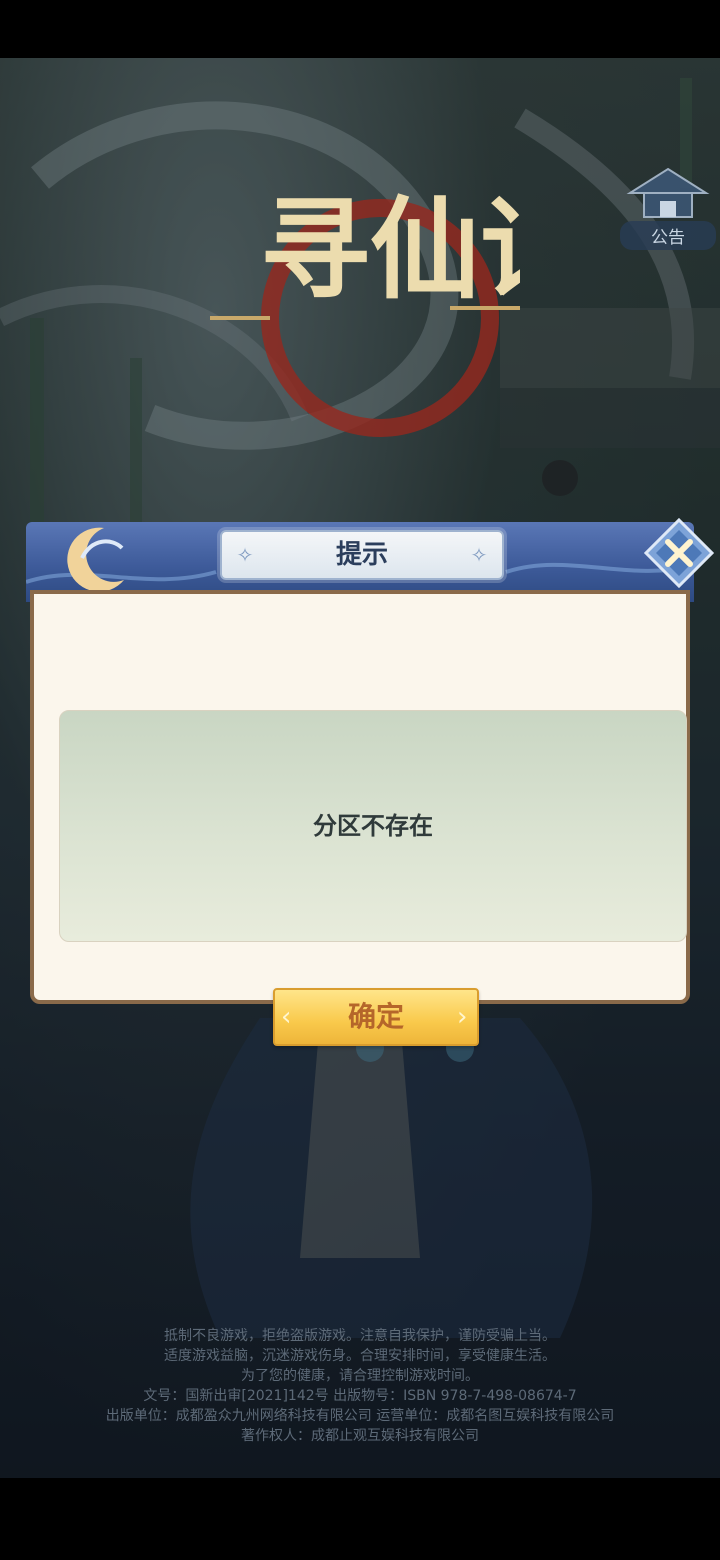 The image size is (720, 1560). I want to click on legal-line: 出版单位：成都盈众九州网络科技有限公司 运营单位：成都名图互娱科技有限公司, so click(360, 1416).